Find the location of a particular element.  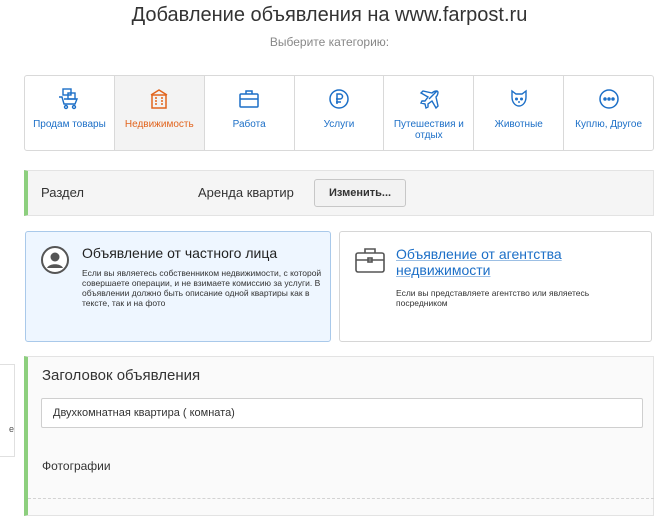

category-animals: Животные is located at coordinates (519, 113).